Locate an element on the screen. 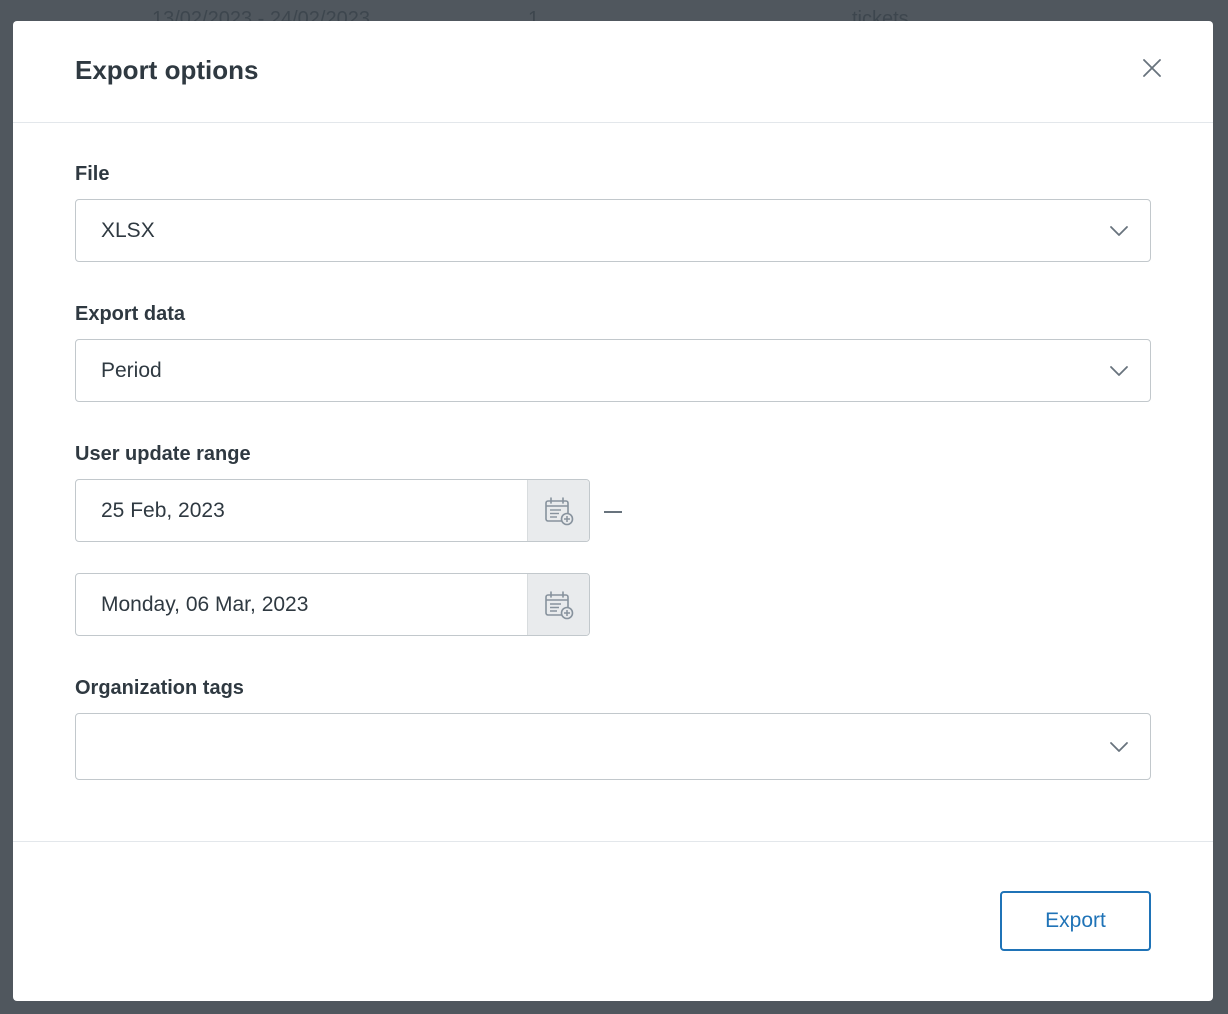 This screenshot has height=1014, width=1228. export-button: Export is located at coordinates (1075, 921).